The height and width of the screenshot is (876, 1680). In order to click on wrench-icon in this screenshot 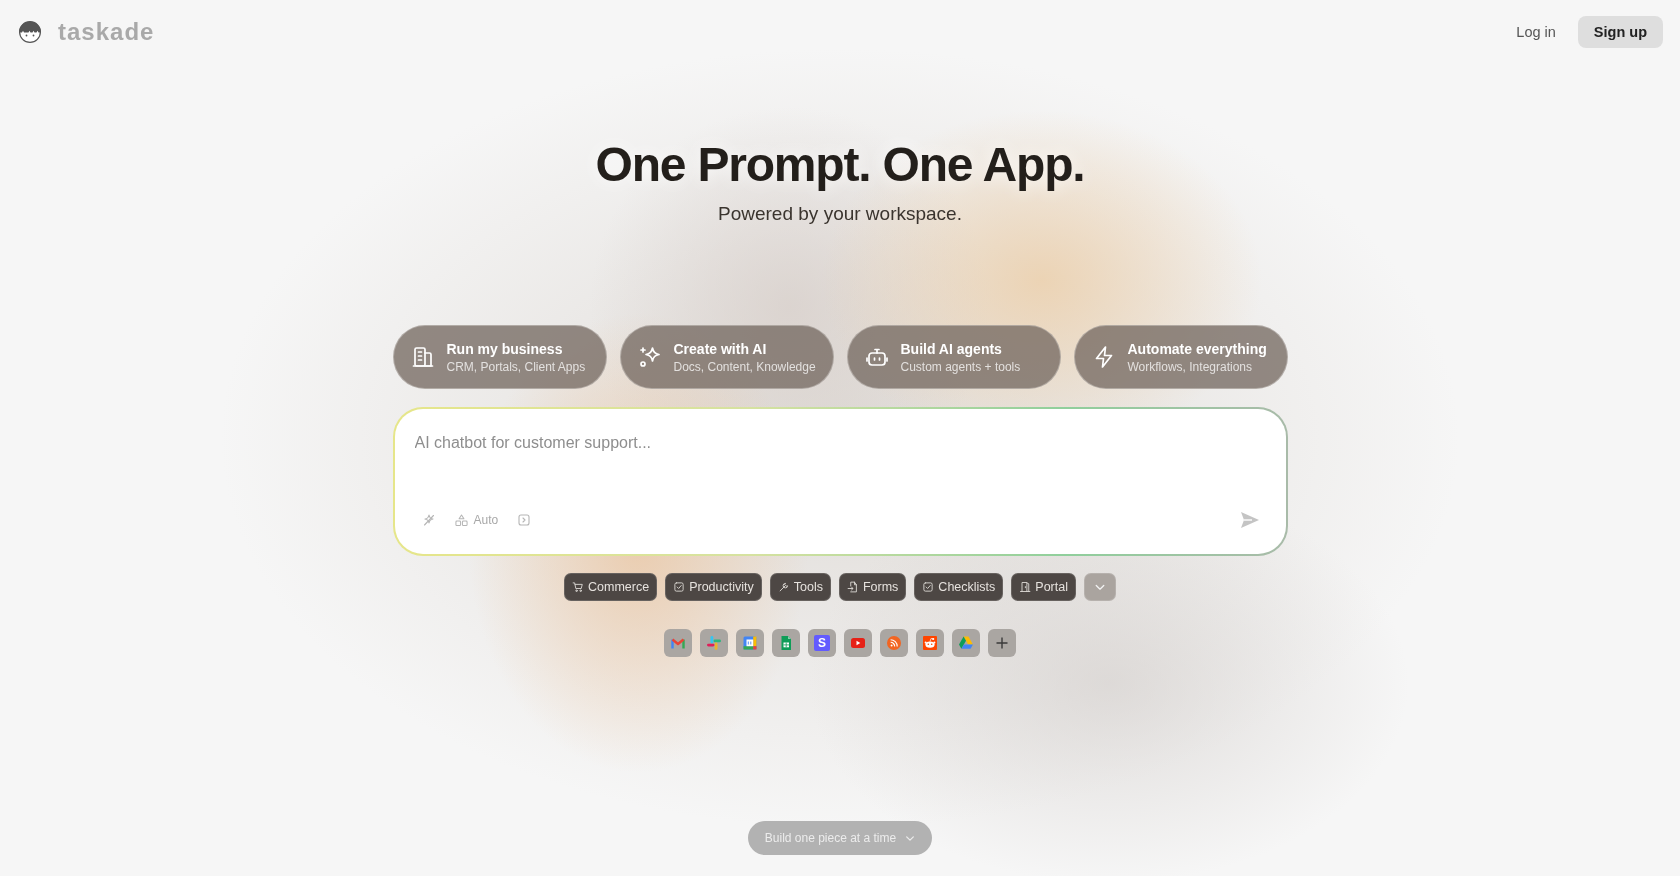, I will do `click(783, 587)`.